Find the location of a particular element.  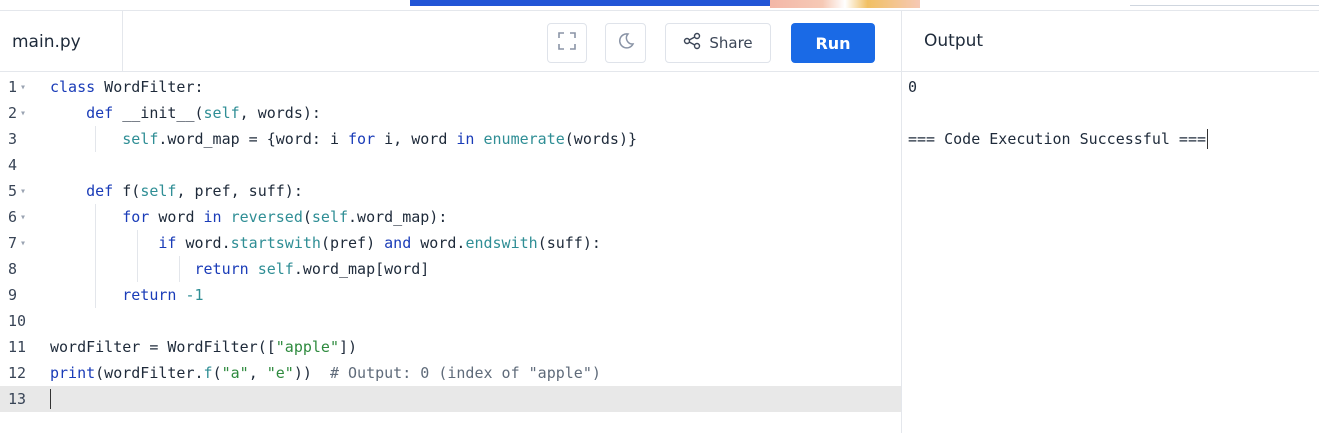

line-number: 4 is located at coordinates (13, 165).